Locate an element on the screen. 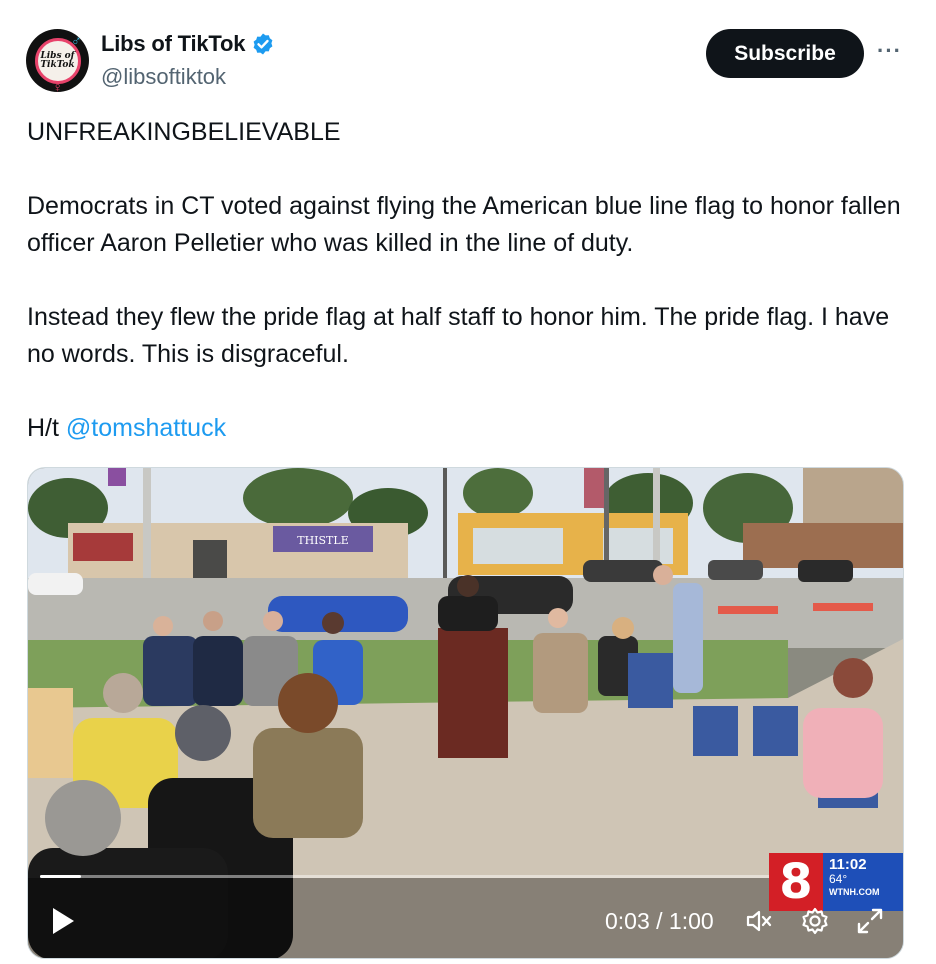 The image size is (936, 964). video-progress-track is located at coordinates (452, 876).